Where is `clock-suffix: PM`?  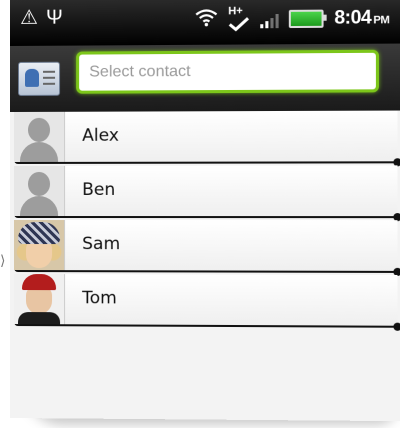
clock-suffix: PM is located at coordinates (381, 20).